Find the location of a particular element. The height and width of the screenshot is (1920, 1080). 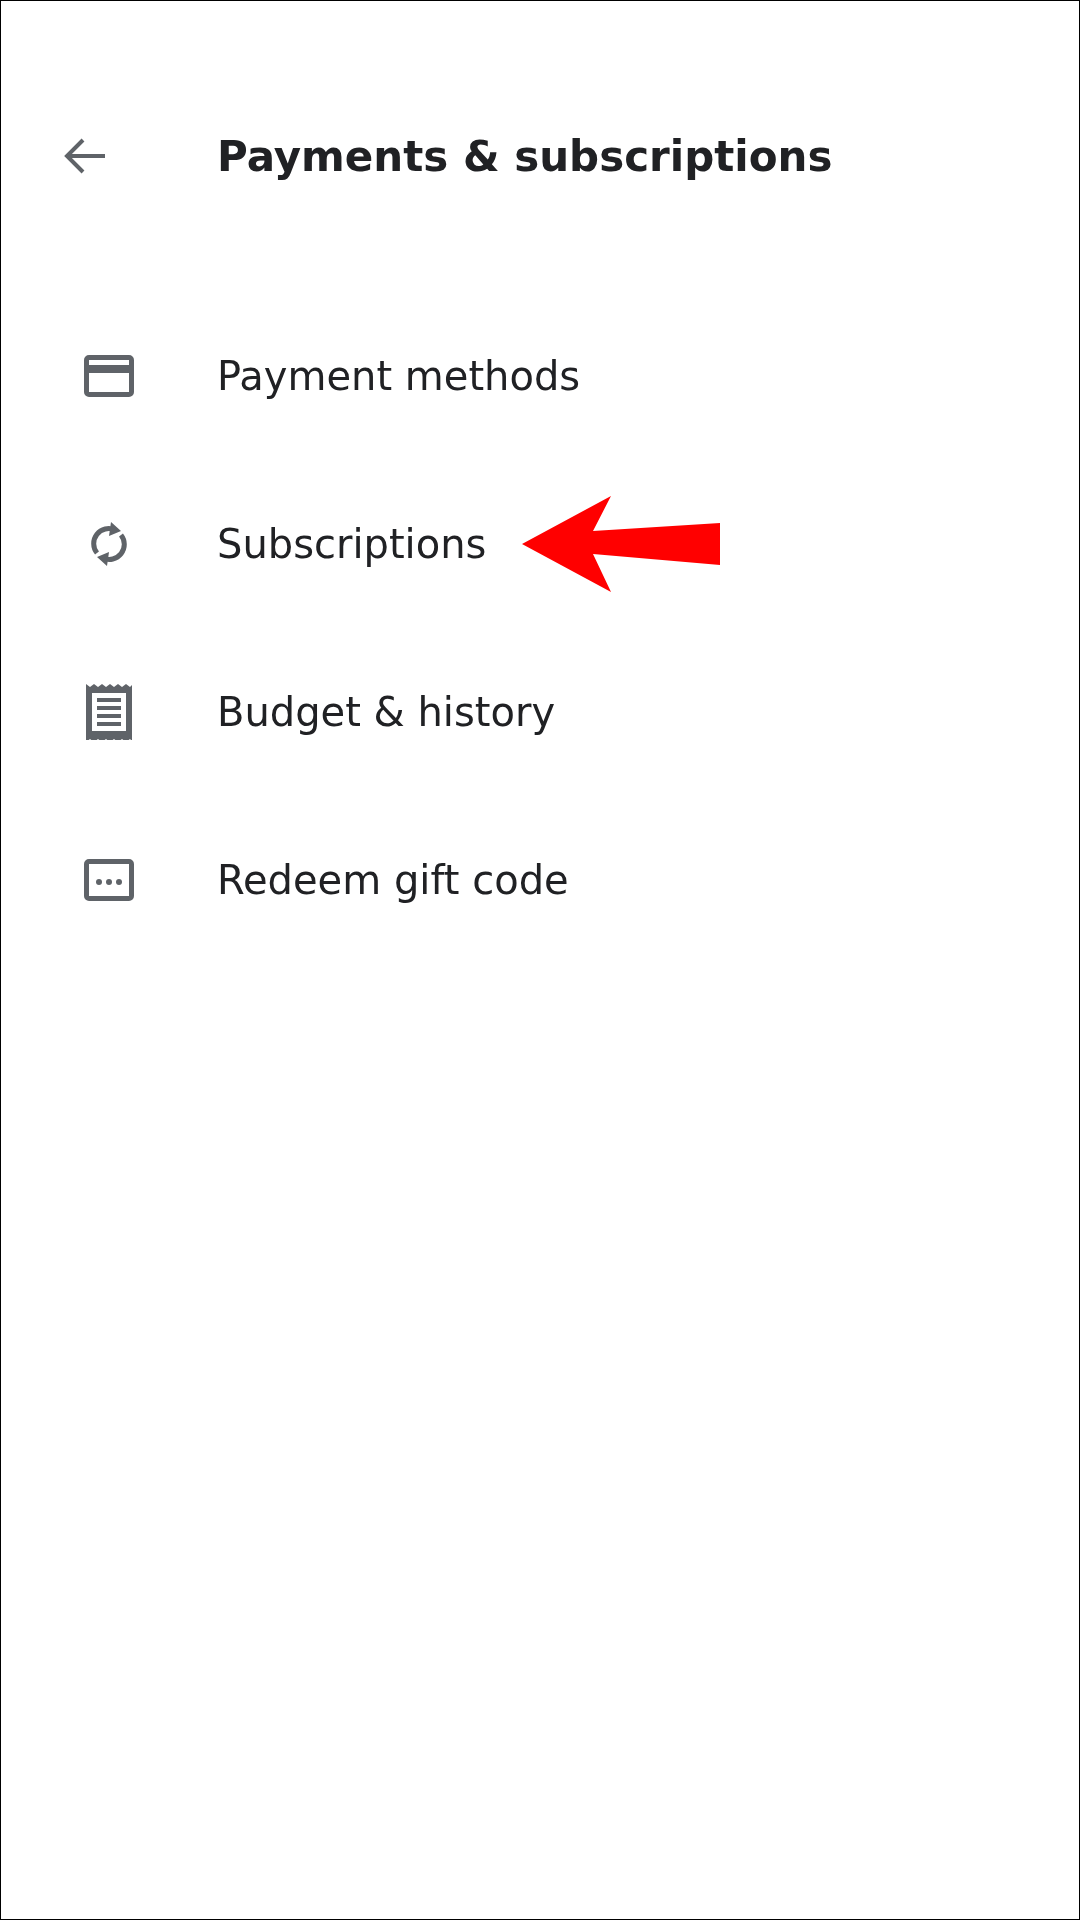

menu-item: Subscriptions is located at coordinates (352, 544).